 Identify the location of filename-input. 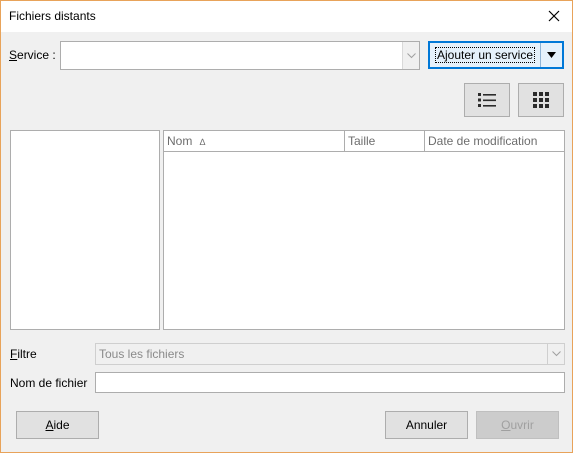
(330, 382).